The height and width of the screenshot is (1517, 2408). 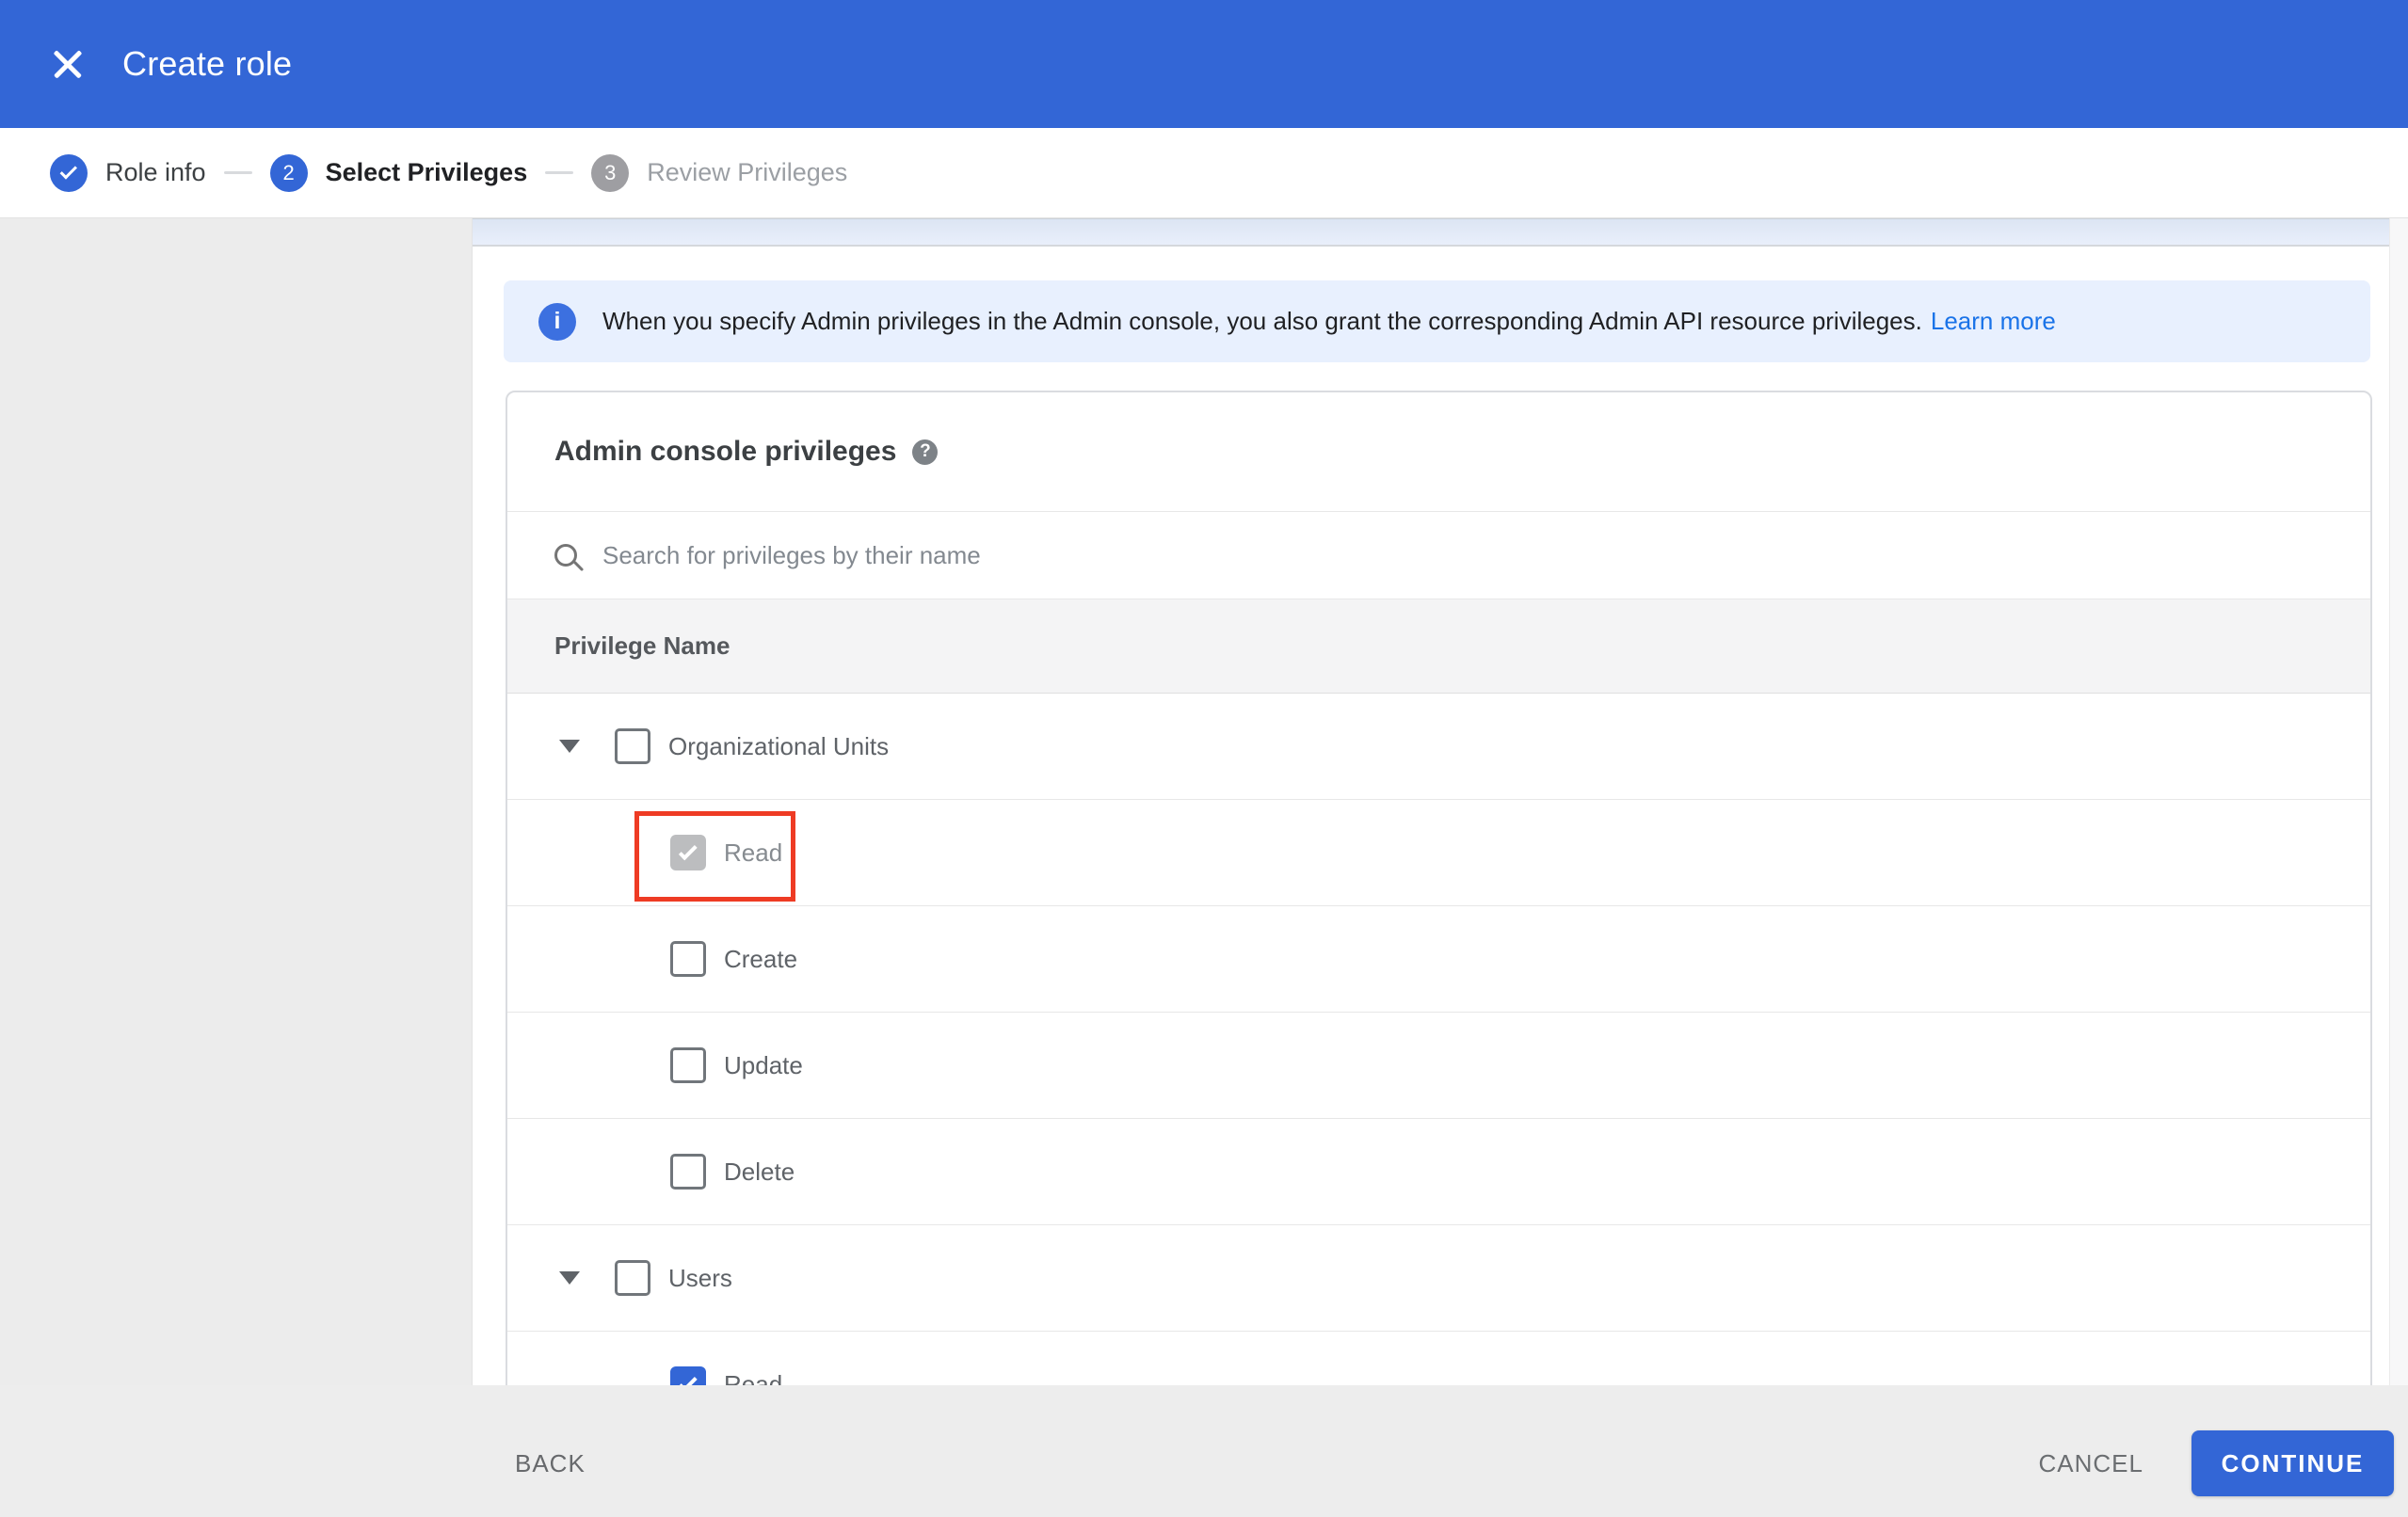 What do you see at coordinates (565, 555) in the screenshot?
I see `search-icon` at bounding box center [565, 555].